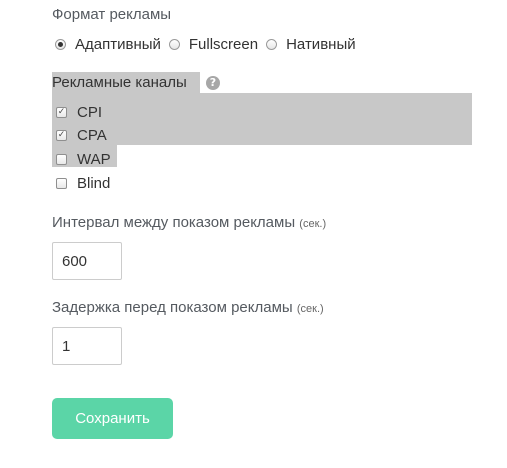 The image size is (507, 468). I want to click on channel-cpa: CPA, so click(81, 135).